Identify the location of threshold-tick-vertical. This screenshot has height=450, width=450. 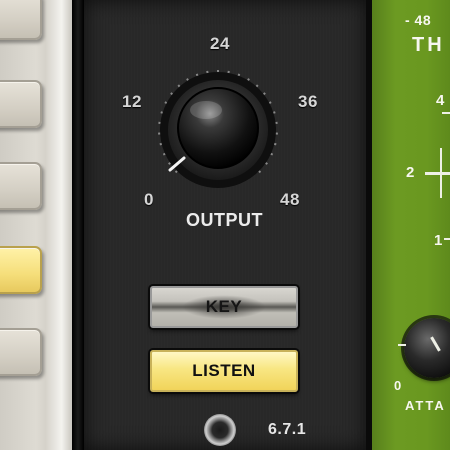
(441, 173).